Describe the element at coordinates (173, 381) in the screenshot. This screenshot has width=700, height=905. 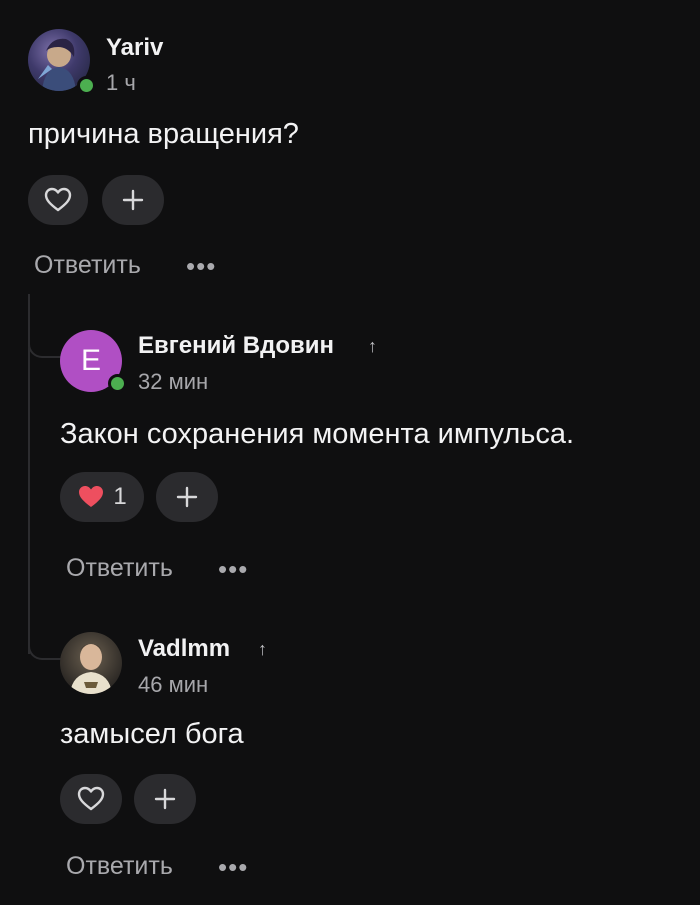
I see `timestamp: 32 мин` at that location.